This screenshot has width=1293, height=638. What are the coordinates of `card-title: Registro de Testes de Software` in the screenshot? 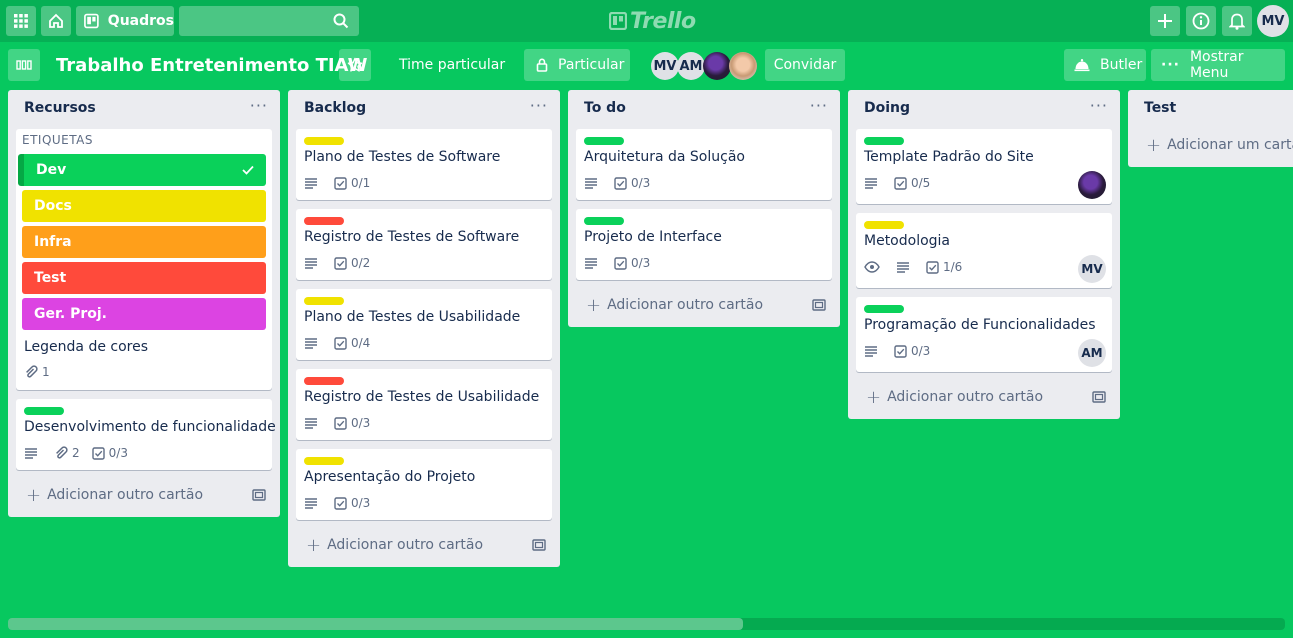 It's located at (412, 237).